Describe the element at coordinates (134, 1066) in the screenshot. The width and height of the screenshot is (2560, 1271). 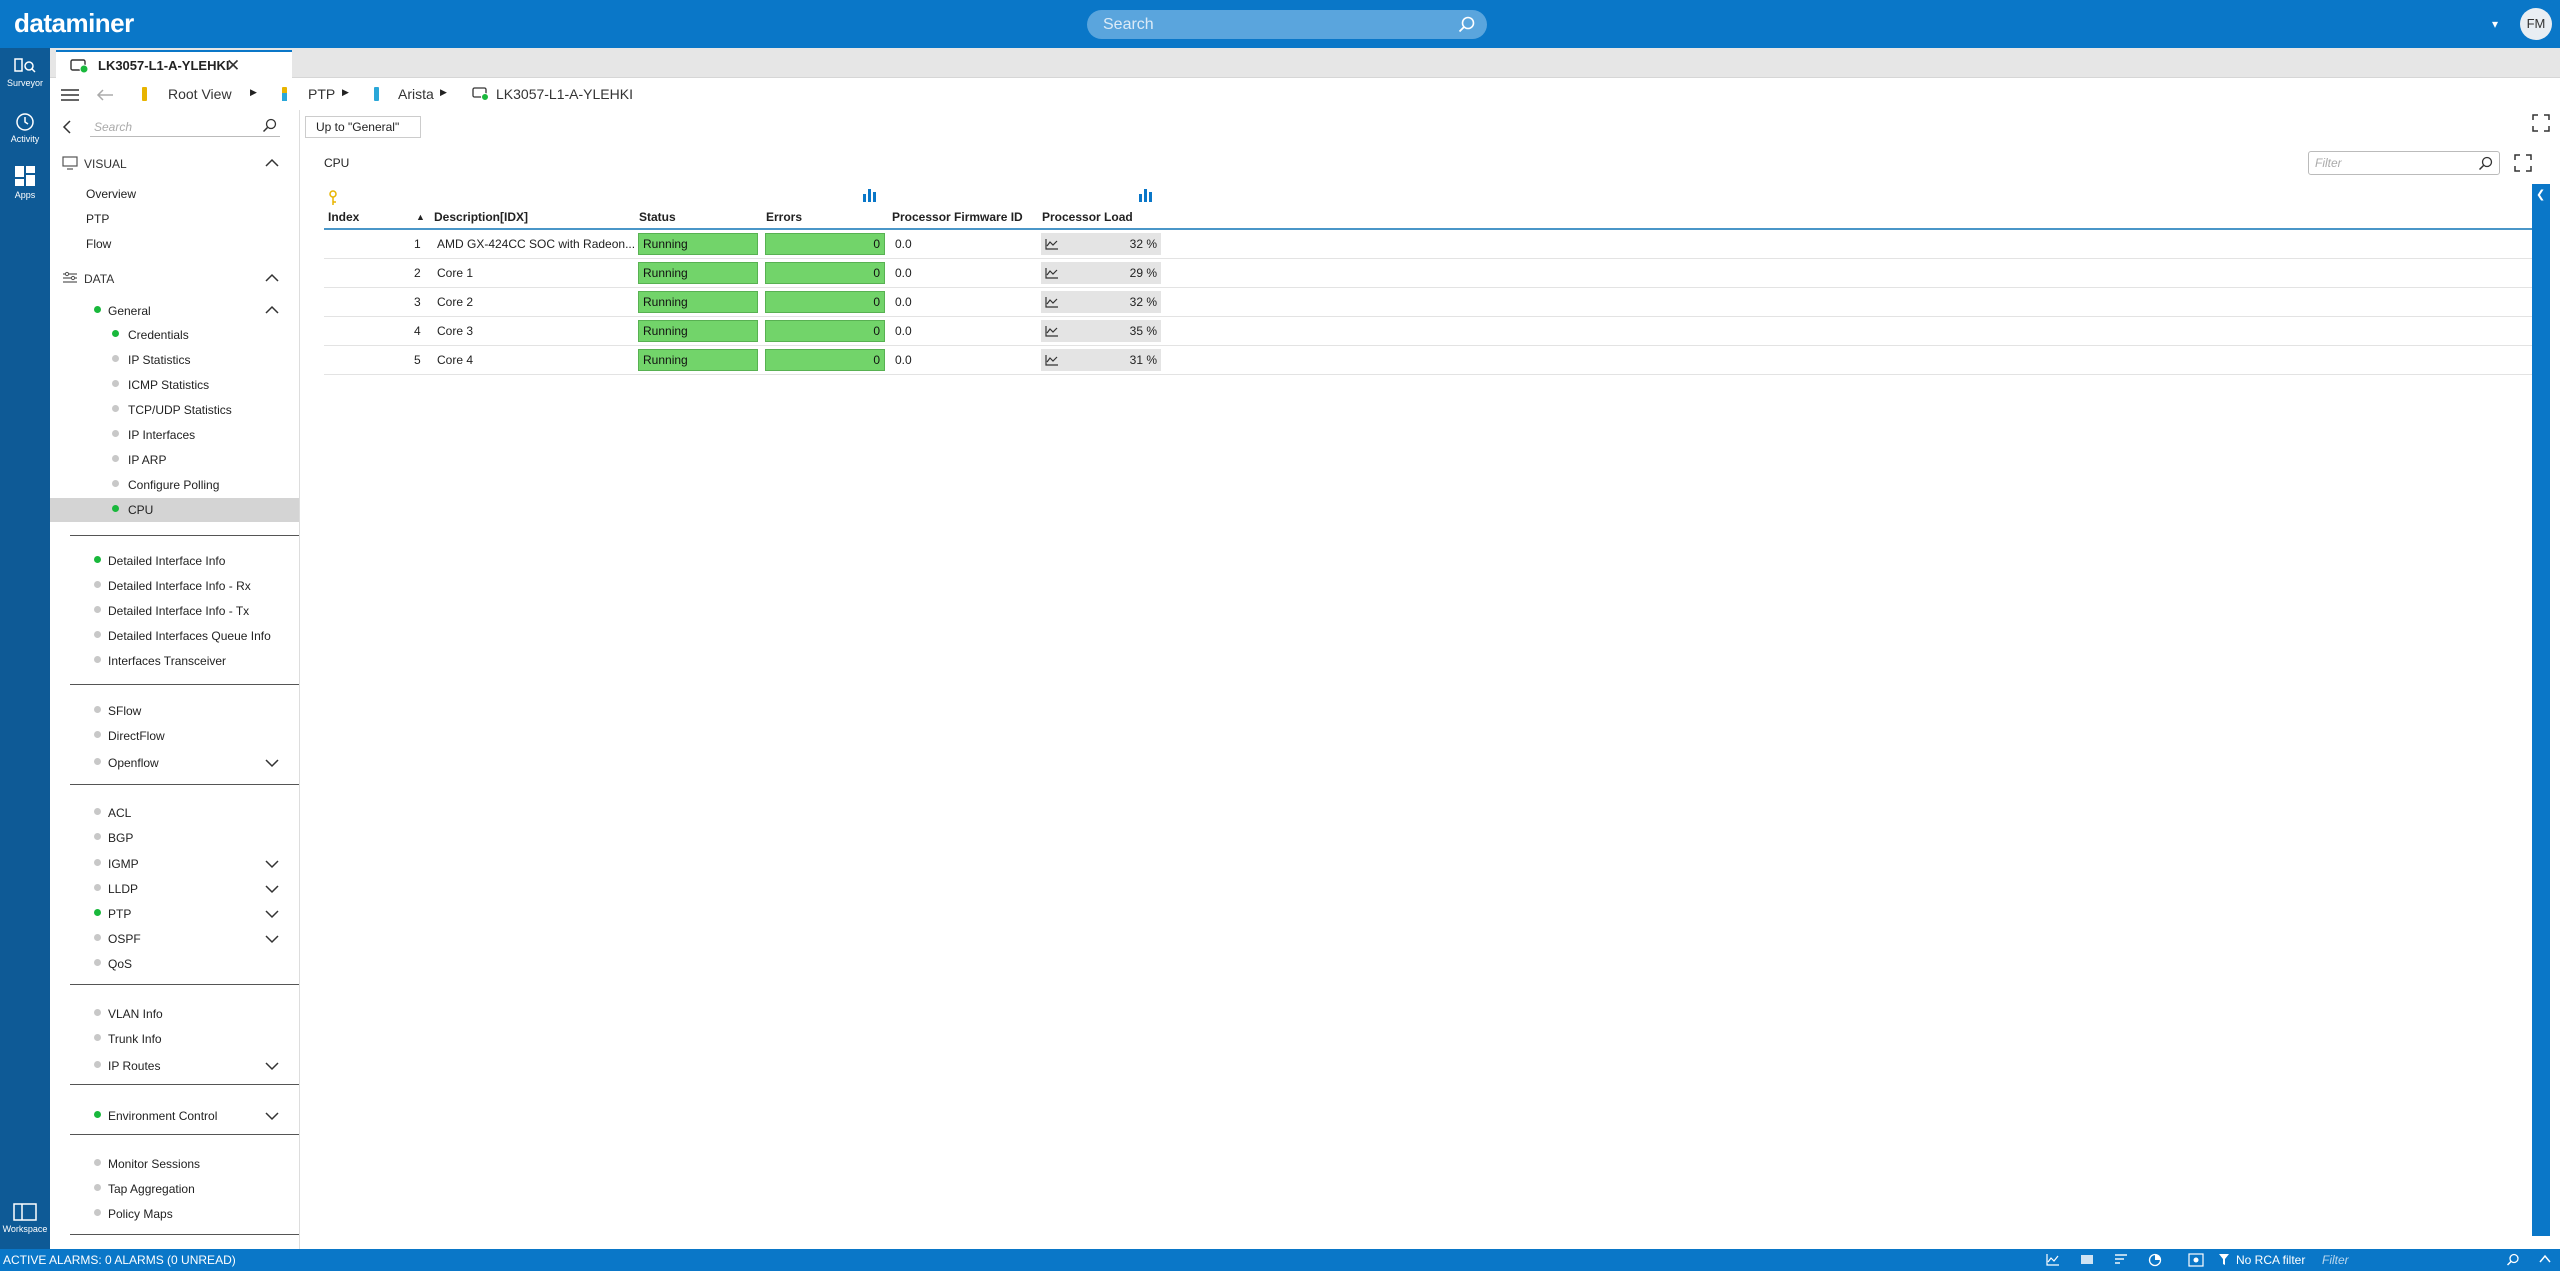
I see `sidebar-item-ip-routes: IP Routes` at that location.